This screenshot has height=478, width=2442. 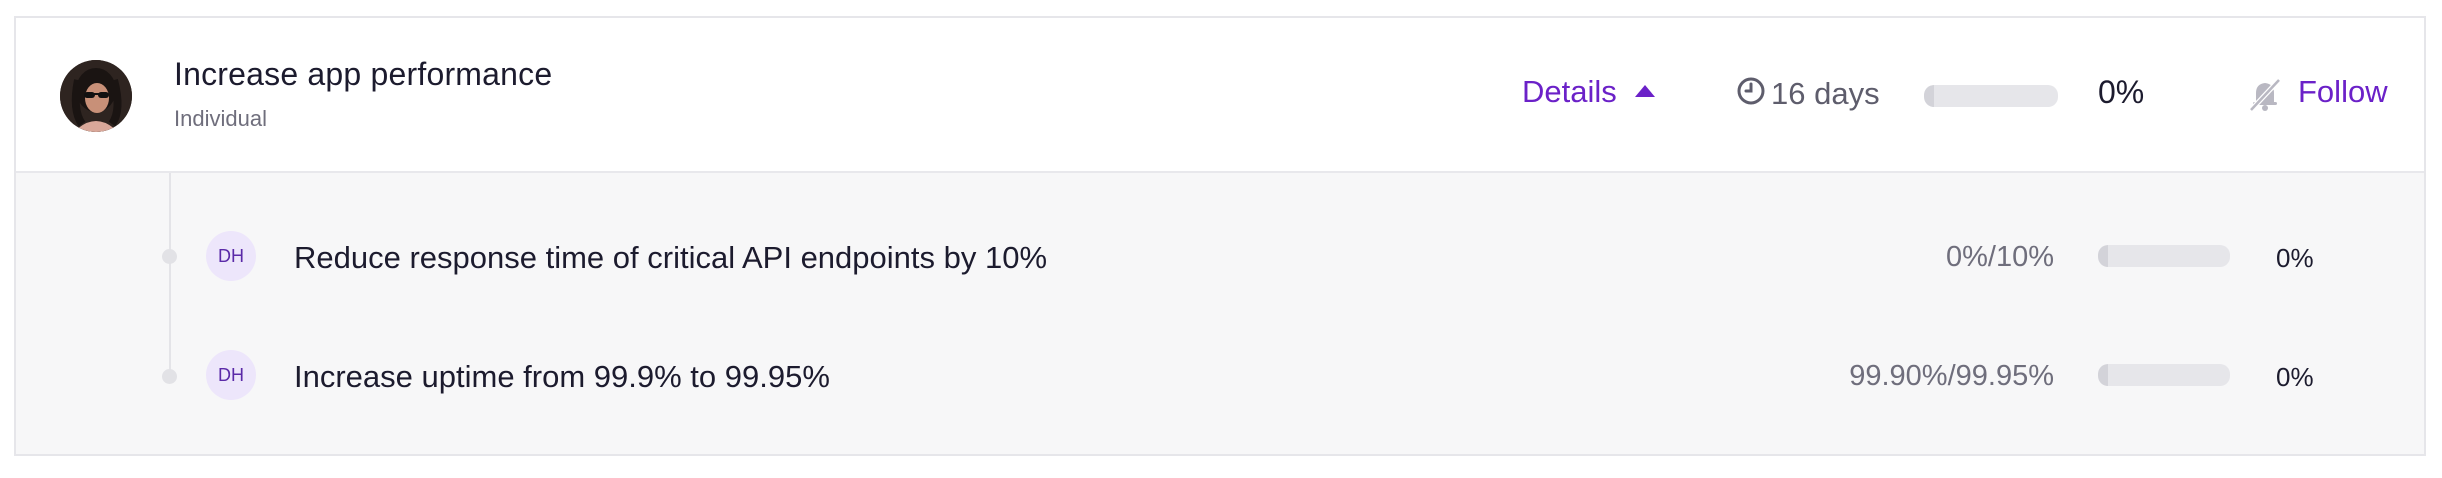 I want to click on clock-icon, so click(x=1751, y=91).